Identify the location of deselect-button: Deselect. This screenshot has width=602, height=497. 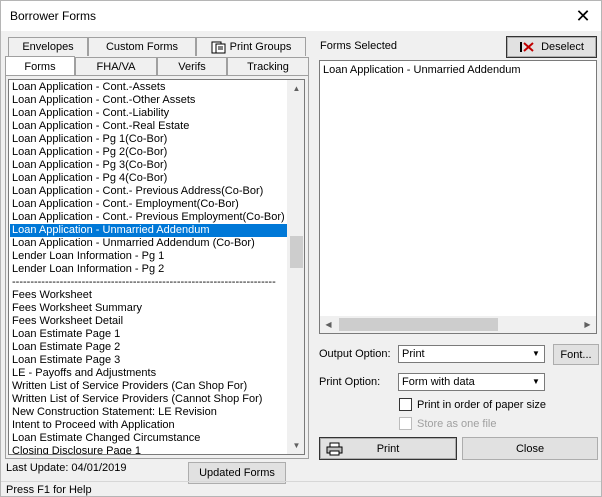
(551, 47).